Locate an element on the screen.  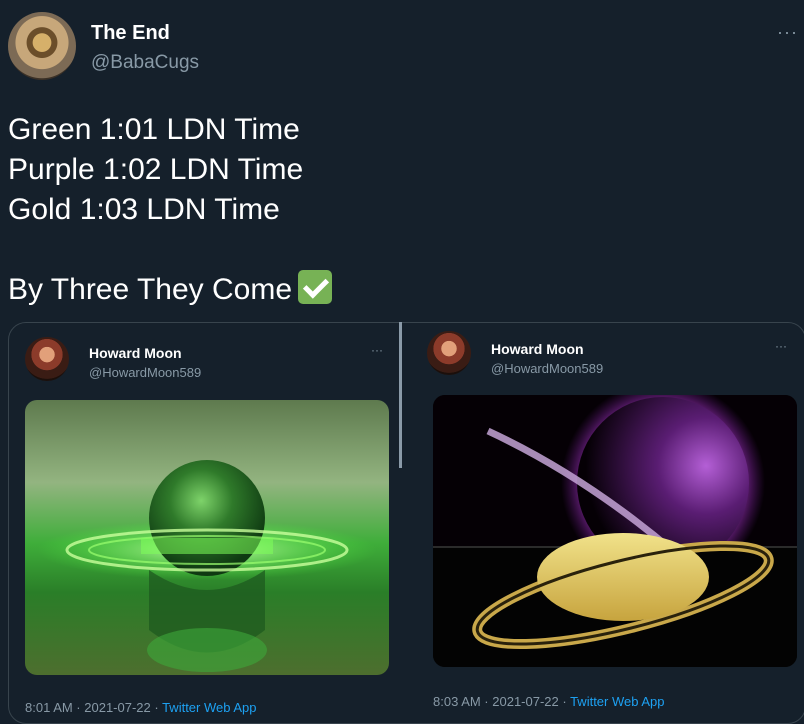
tweet-line-closing: By Three They Come is located at coordinates (398, 290).